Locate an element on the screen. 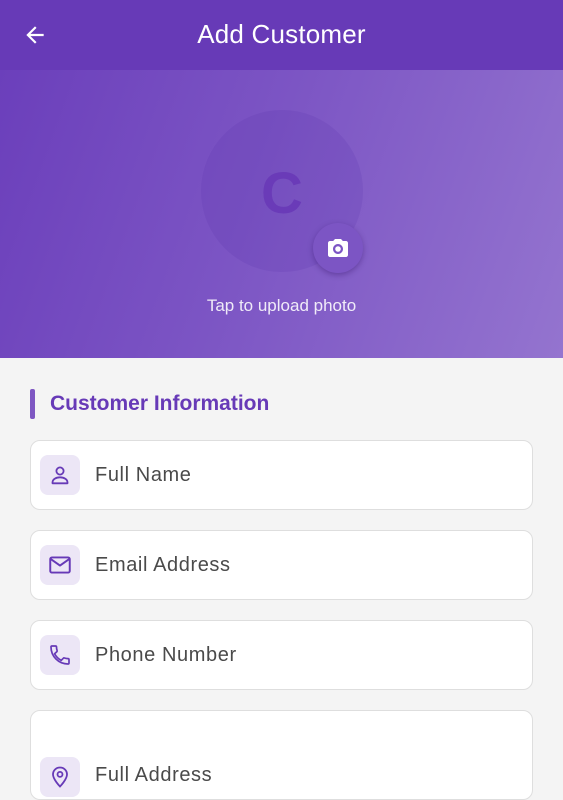 The height and width of the screenshot is (800, 563). section-header: Customer Information is located at coordinates (149, 404).